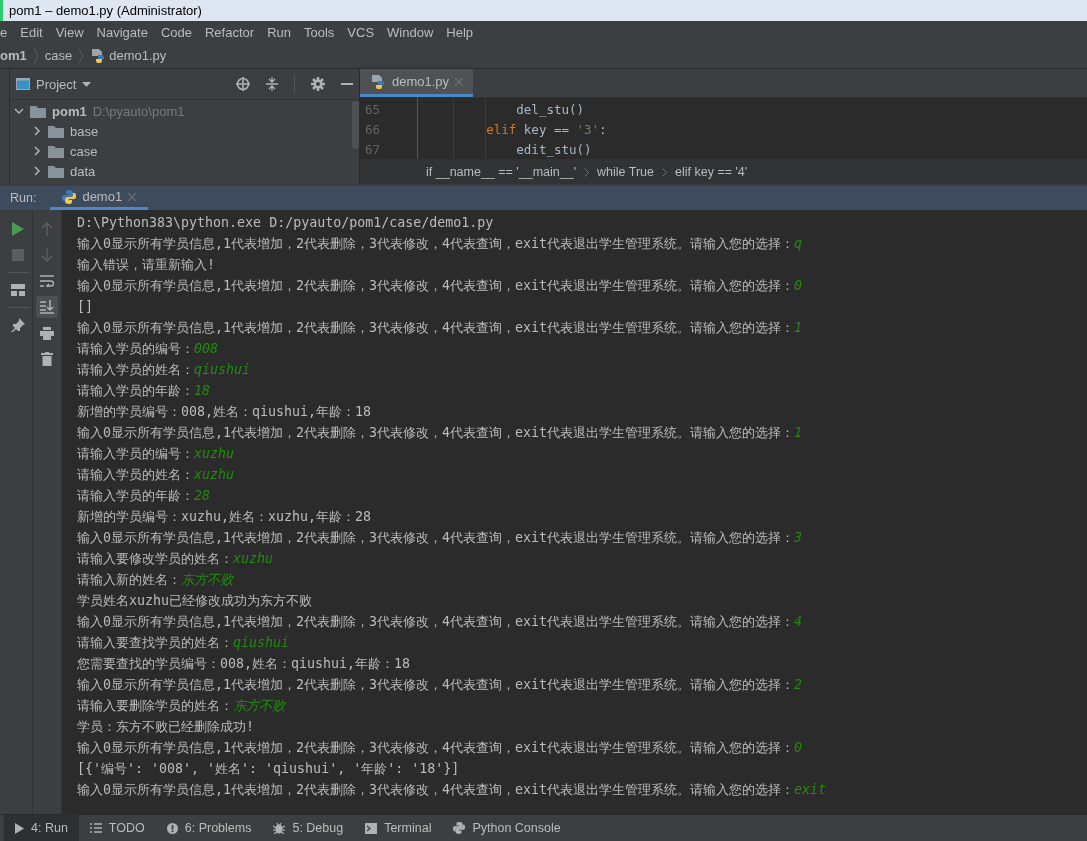 The image size is (1087, 841). What do you see at coordinates (279, 32) in the screenshot?
I see `menu-item: Run` at bounding box center [279, 32].